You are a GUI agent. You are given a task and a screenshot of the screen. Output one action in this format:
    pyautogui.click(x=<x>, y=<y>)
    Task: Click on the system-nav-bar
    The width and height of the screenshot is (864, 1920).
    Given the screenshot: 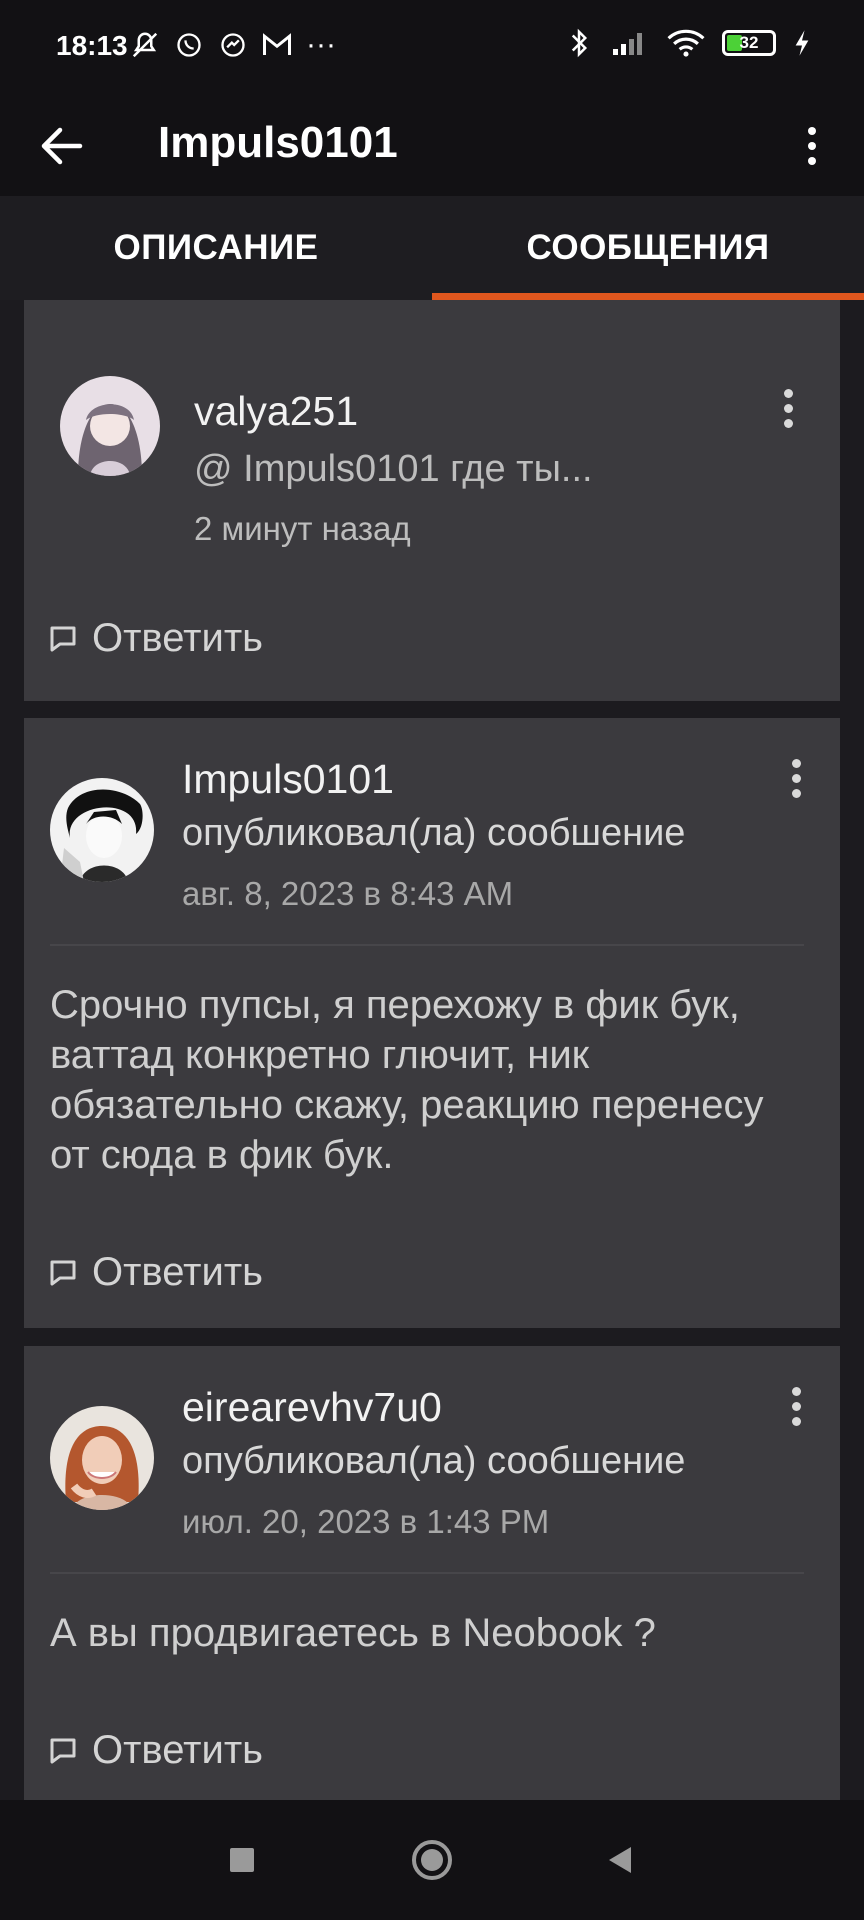 What is the action you would take?
    pyautogui.click(x=432, y=1860)
    